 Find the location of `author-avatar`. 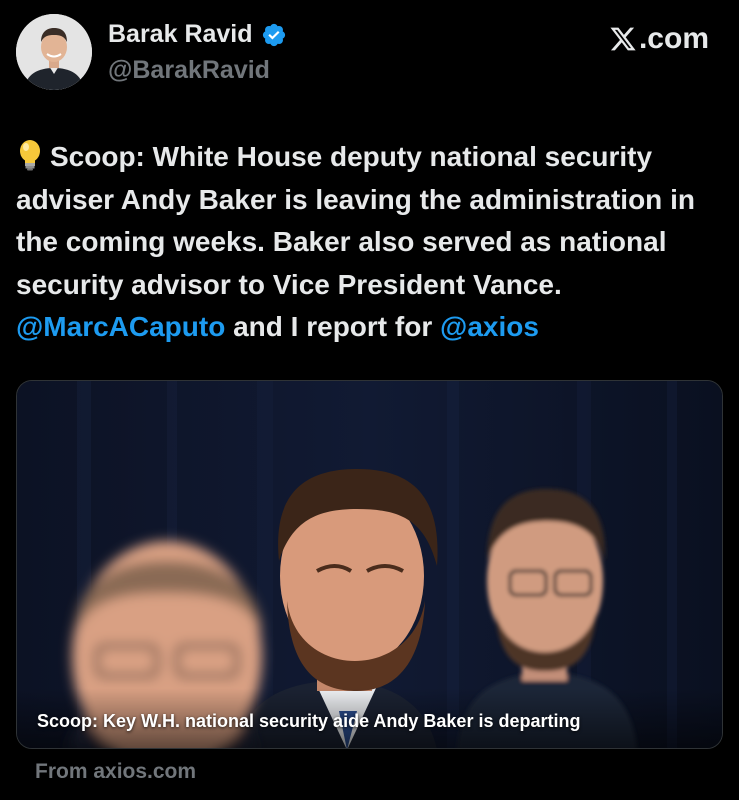

author-avatar is located at coordinates (54, 52).